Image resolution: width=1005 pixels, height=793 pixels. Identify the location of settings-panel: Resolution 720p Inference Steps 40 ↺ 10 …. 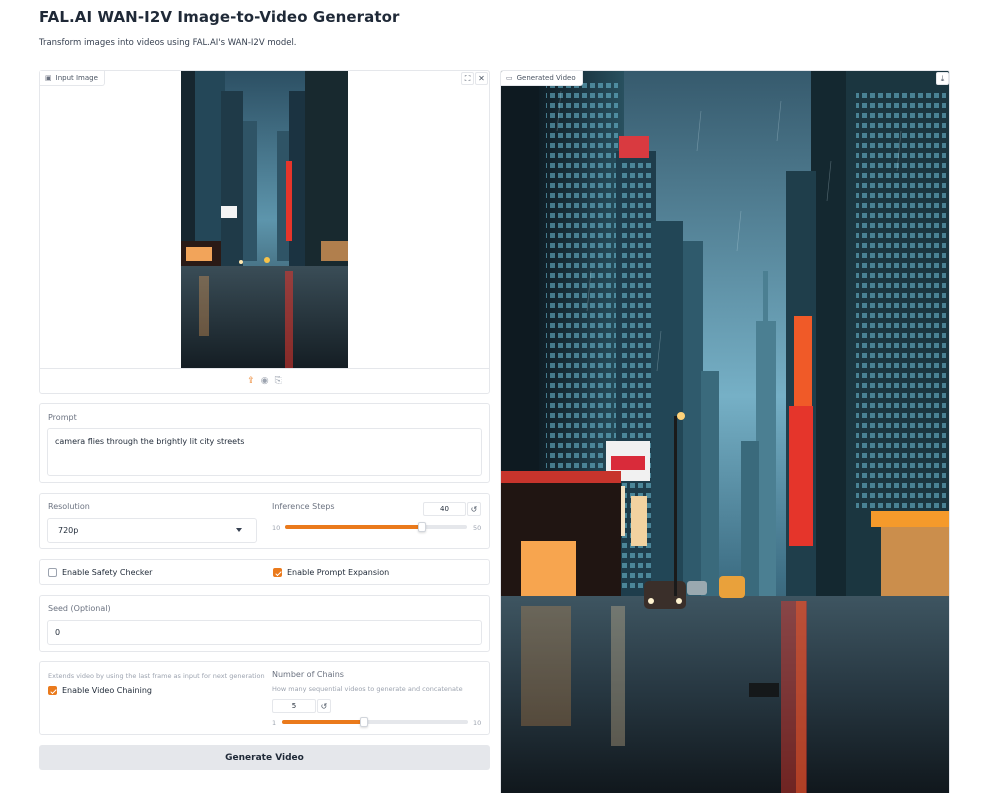
(264, 521).